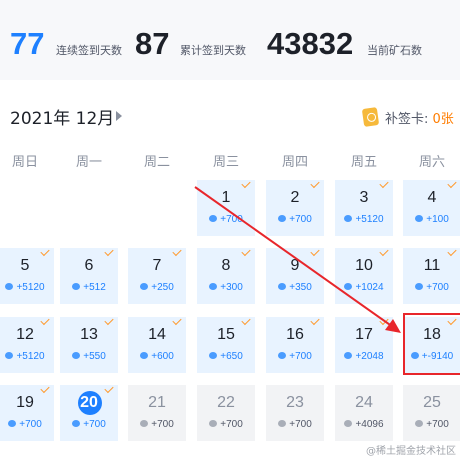 The image size is (460, 460). I want to click on annotation-arrow, so click(297, 259).